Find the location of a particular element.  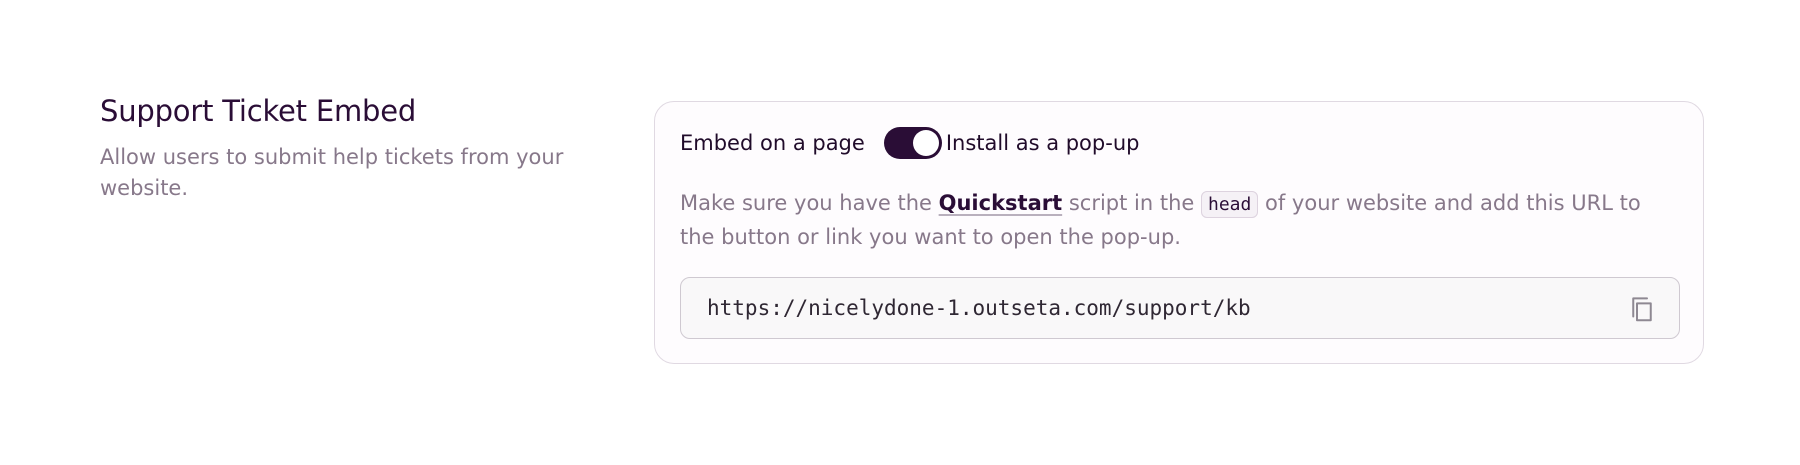

quickstart-link: Quickstart is located at coordinates (1001, 203).